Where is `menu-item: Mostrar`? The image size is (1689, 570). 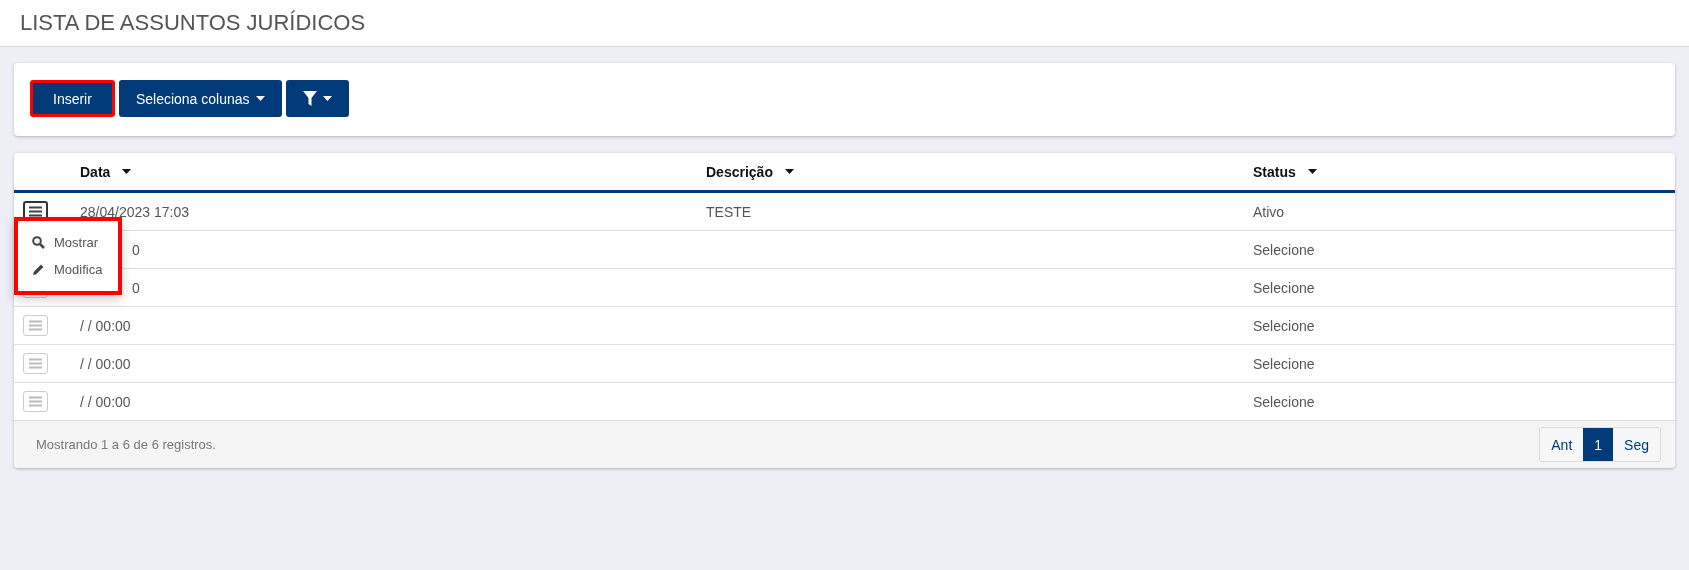 menu-item: Mostrar is located at coordinates (68, 242).